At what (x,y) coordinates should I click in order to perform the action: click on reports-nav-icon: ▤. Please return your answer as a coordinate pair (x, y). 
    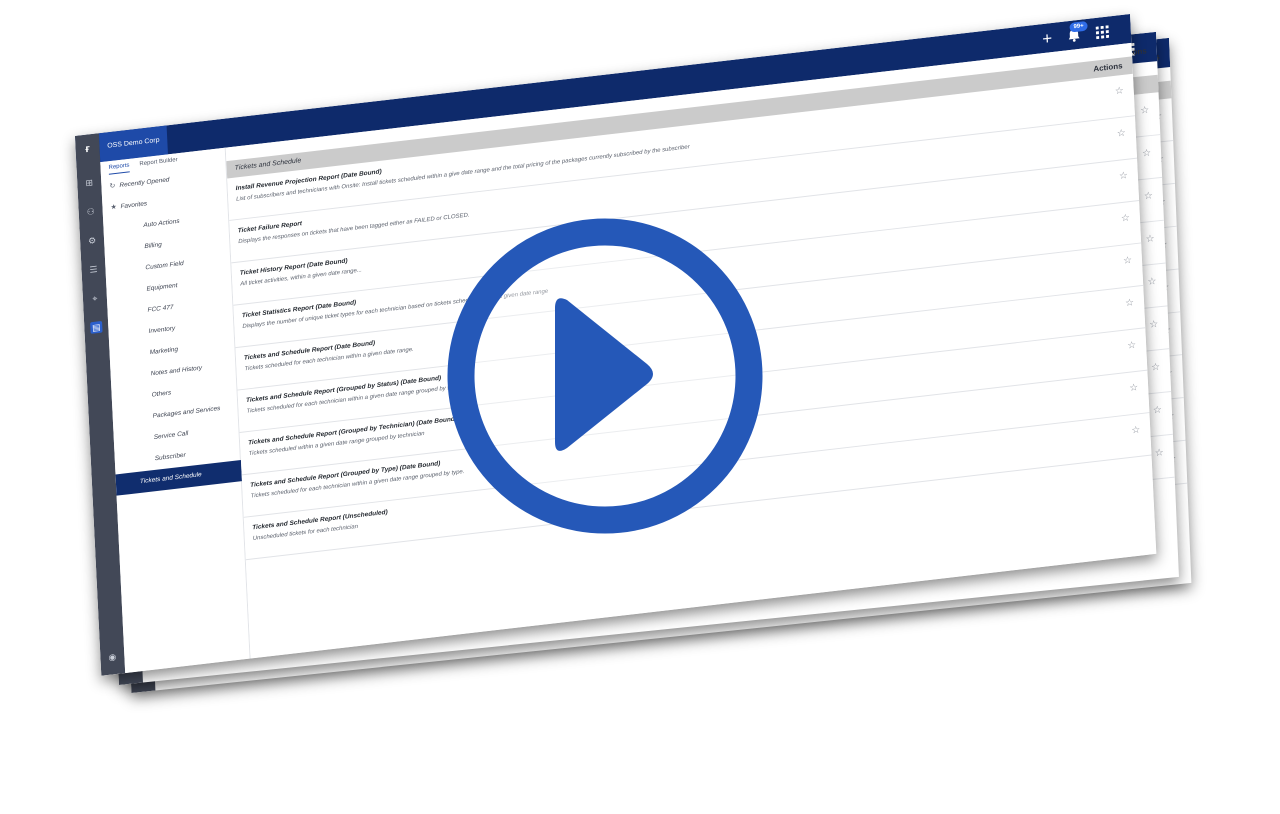
    Looking at the image, I should click on (96, 327).